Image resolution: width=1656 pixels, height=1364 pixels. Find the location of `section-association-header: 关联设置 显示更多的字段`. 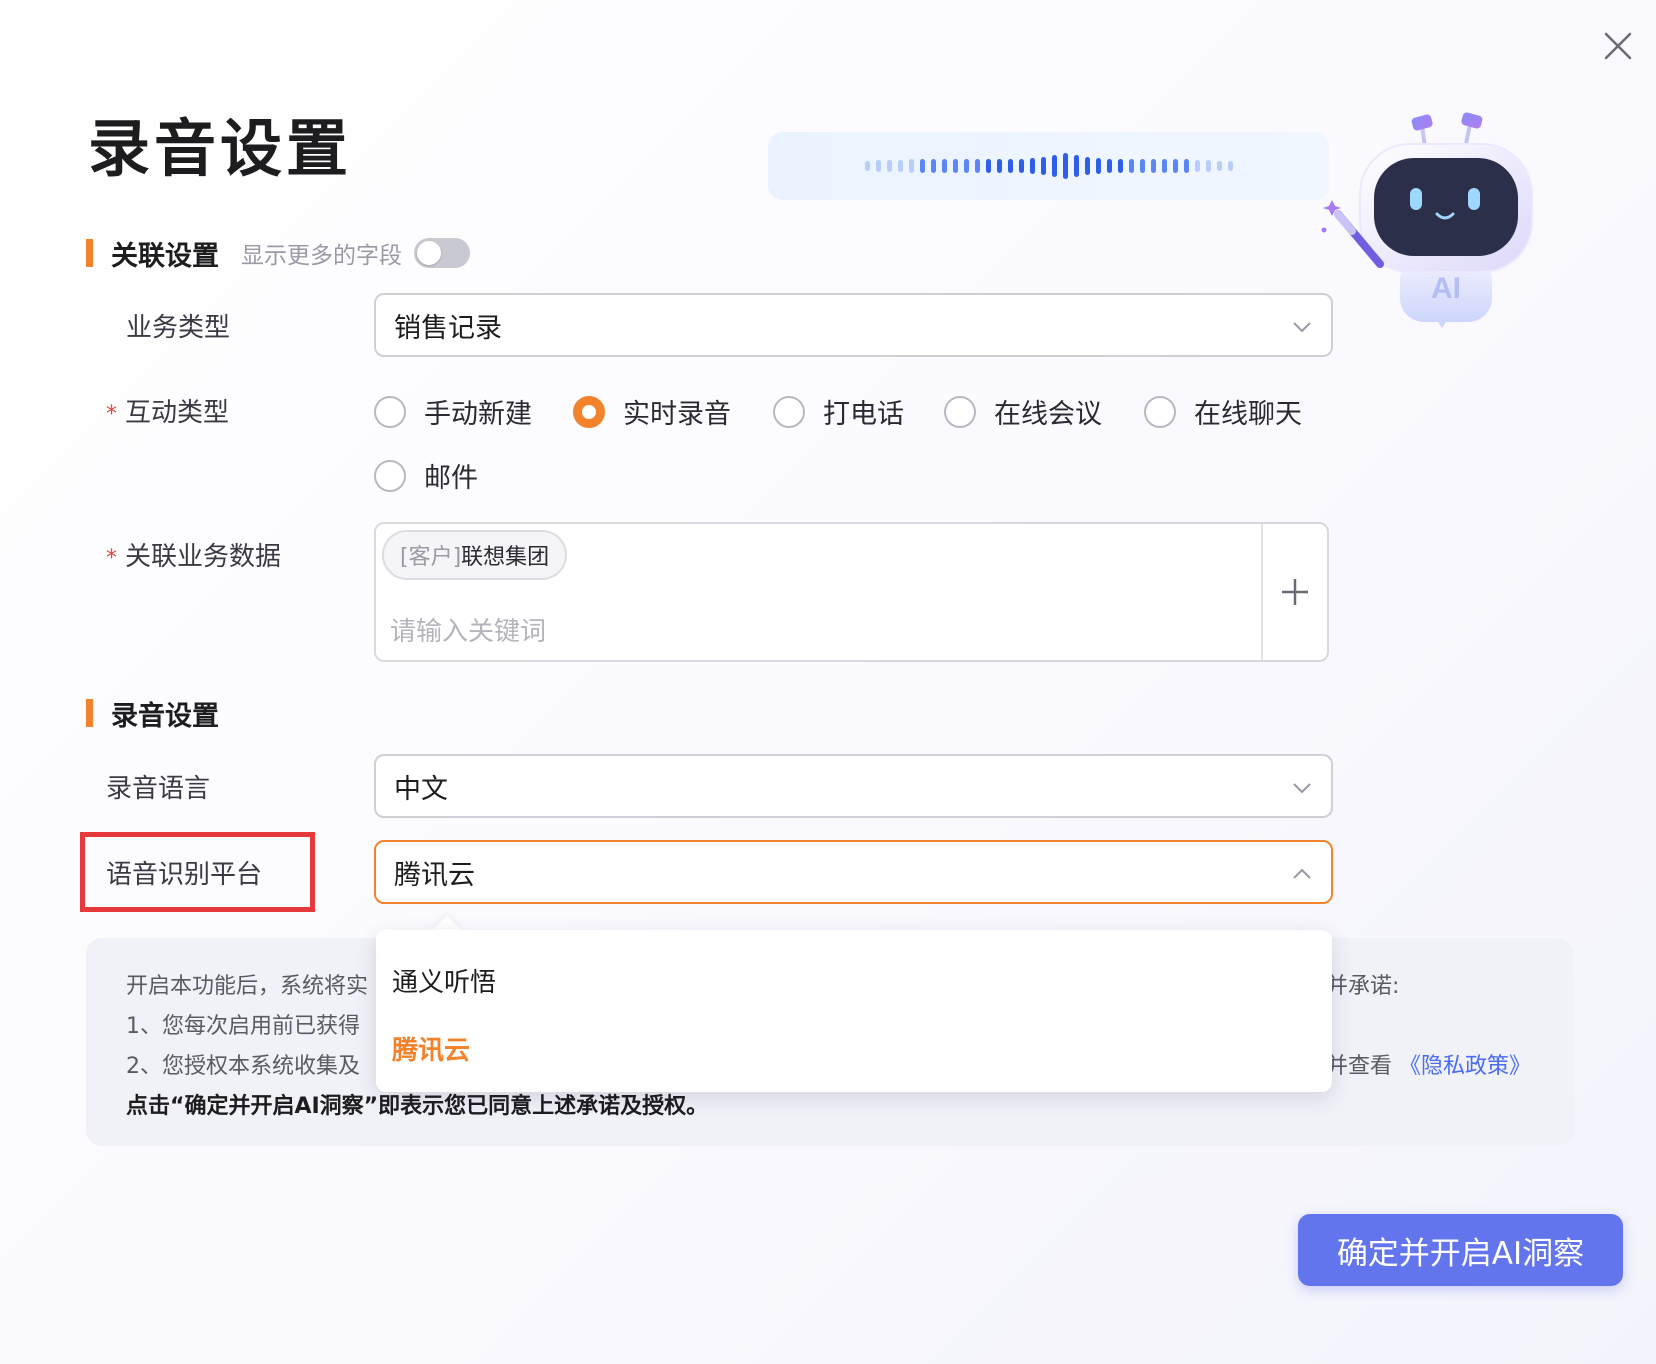

section-association-header: 关联设置 显示更多的字段 is located at coordinates (278, 254).